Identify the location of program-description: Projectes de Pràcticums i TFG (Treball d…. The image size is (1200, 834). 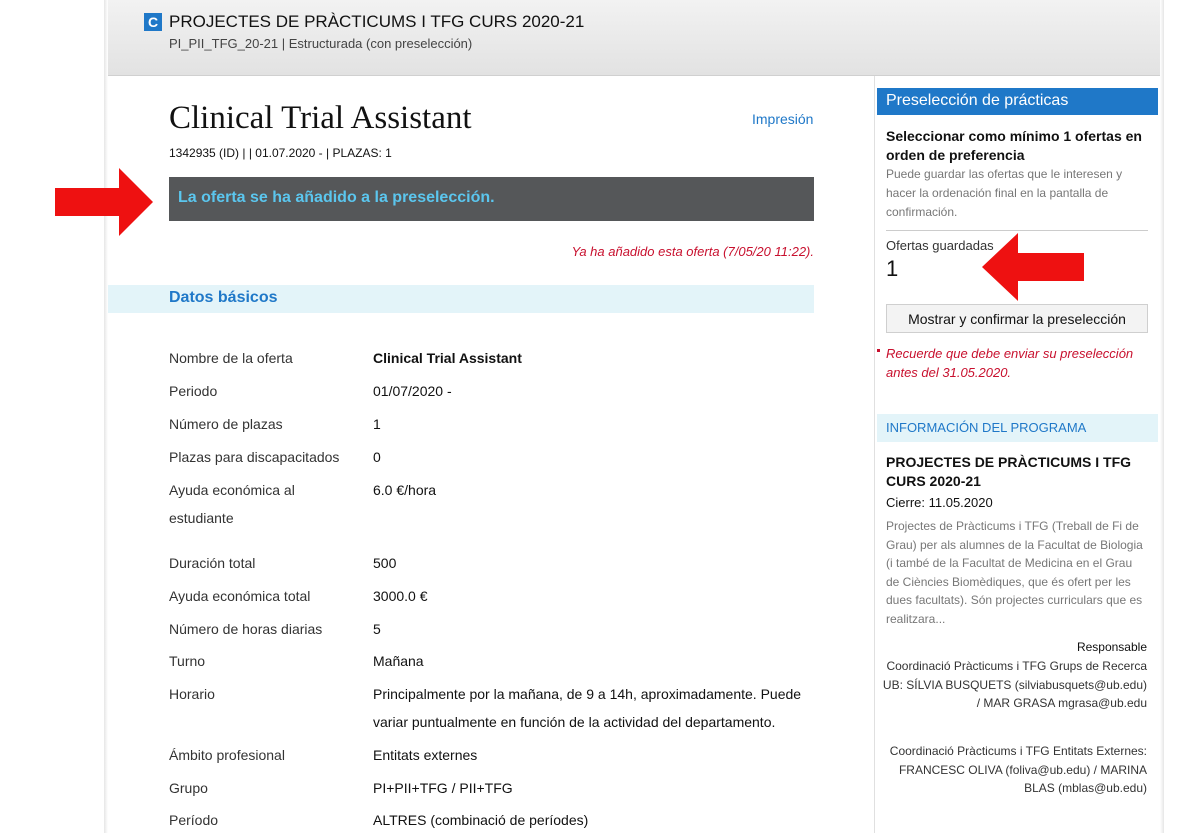
(1014, 572).